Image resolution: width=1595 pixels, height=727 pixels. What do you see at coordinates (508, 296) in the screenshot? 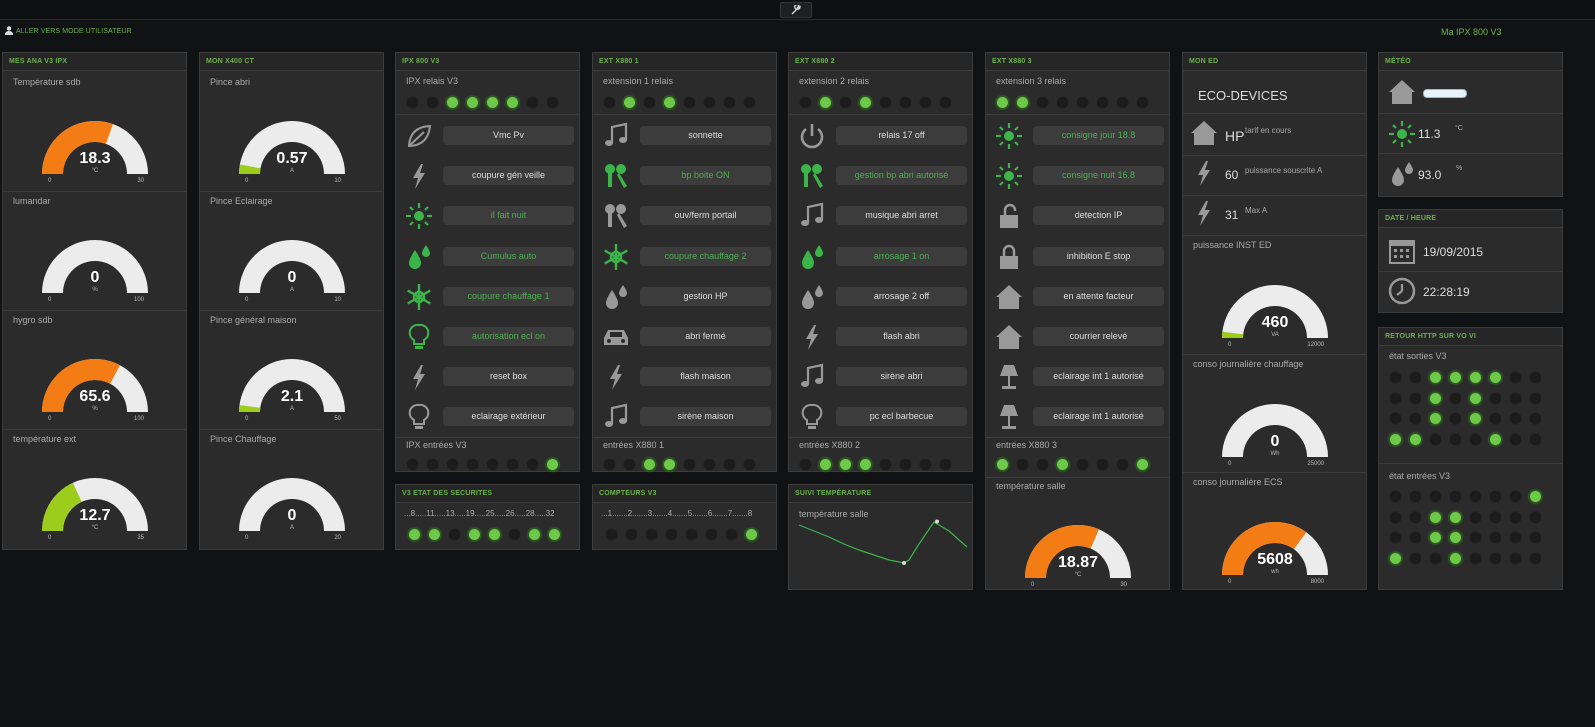
I see `relay-button: coupure chauffage 1` at bounding box center [508, 296].